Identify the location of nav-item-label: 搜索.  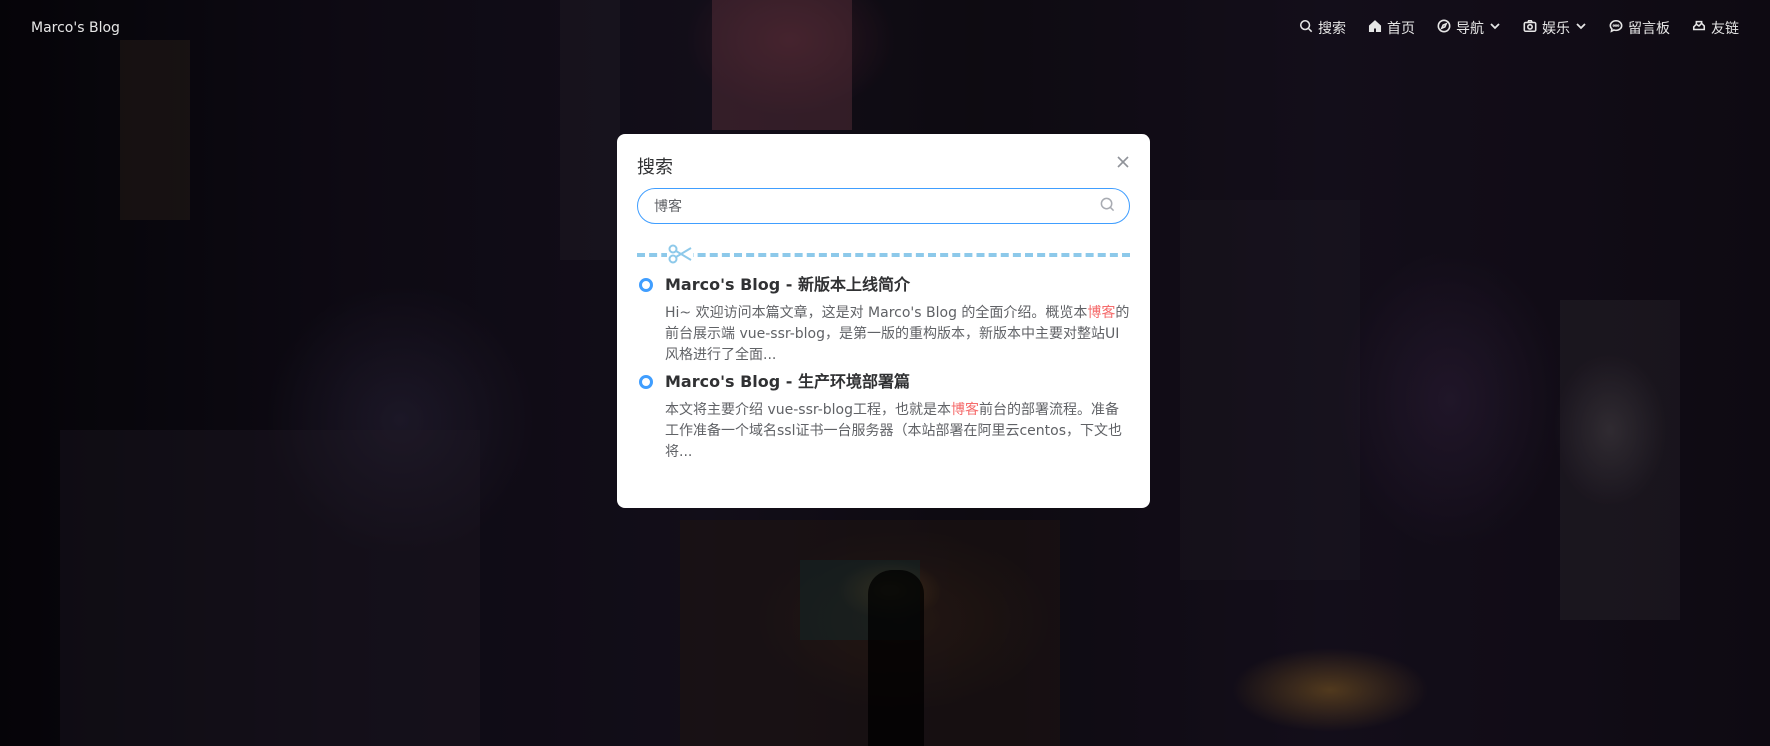
(1332, 29).